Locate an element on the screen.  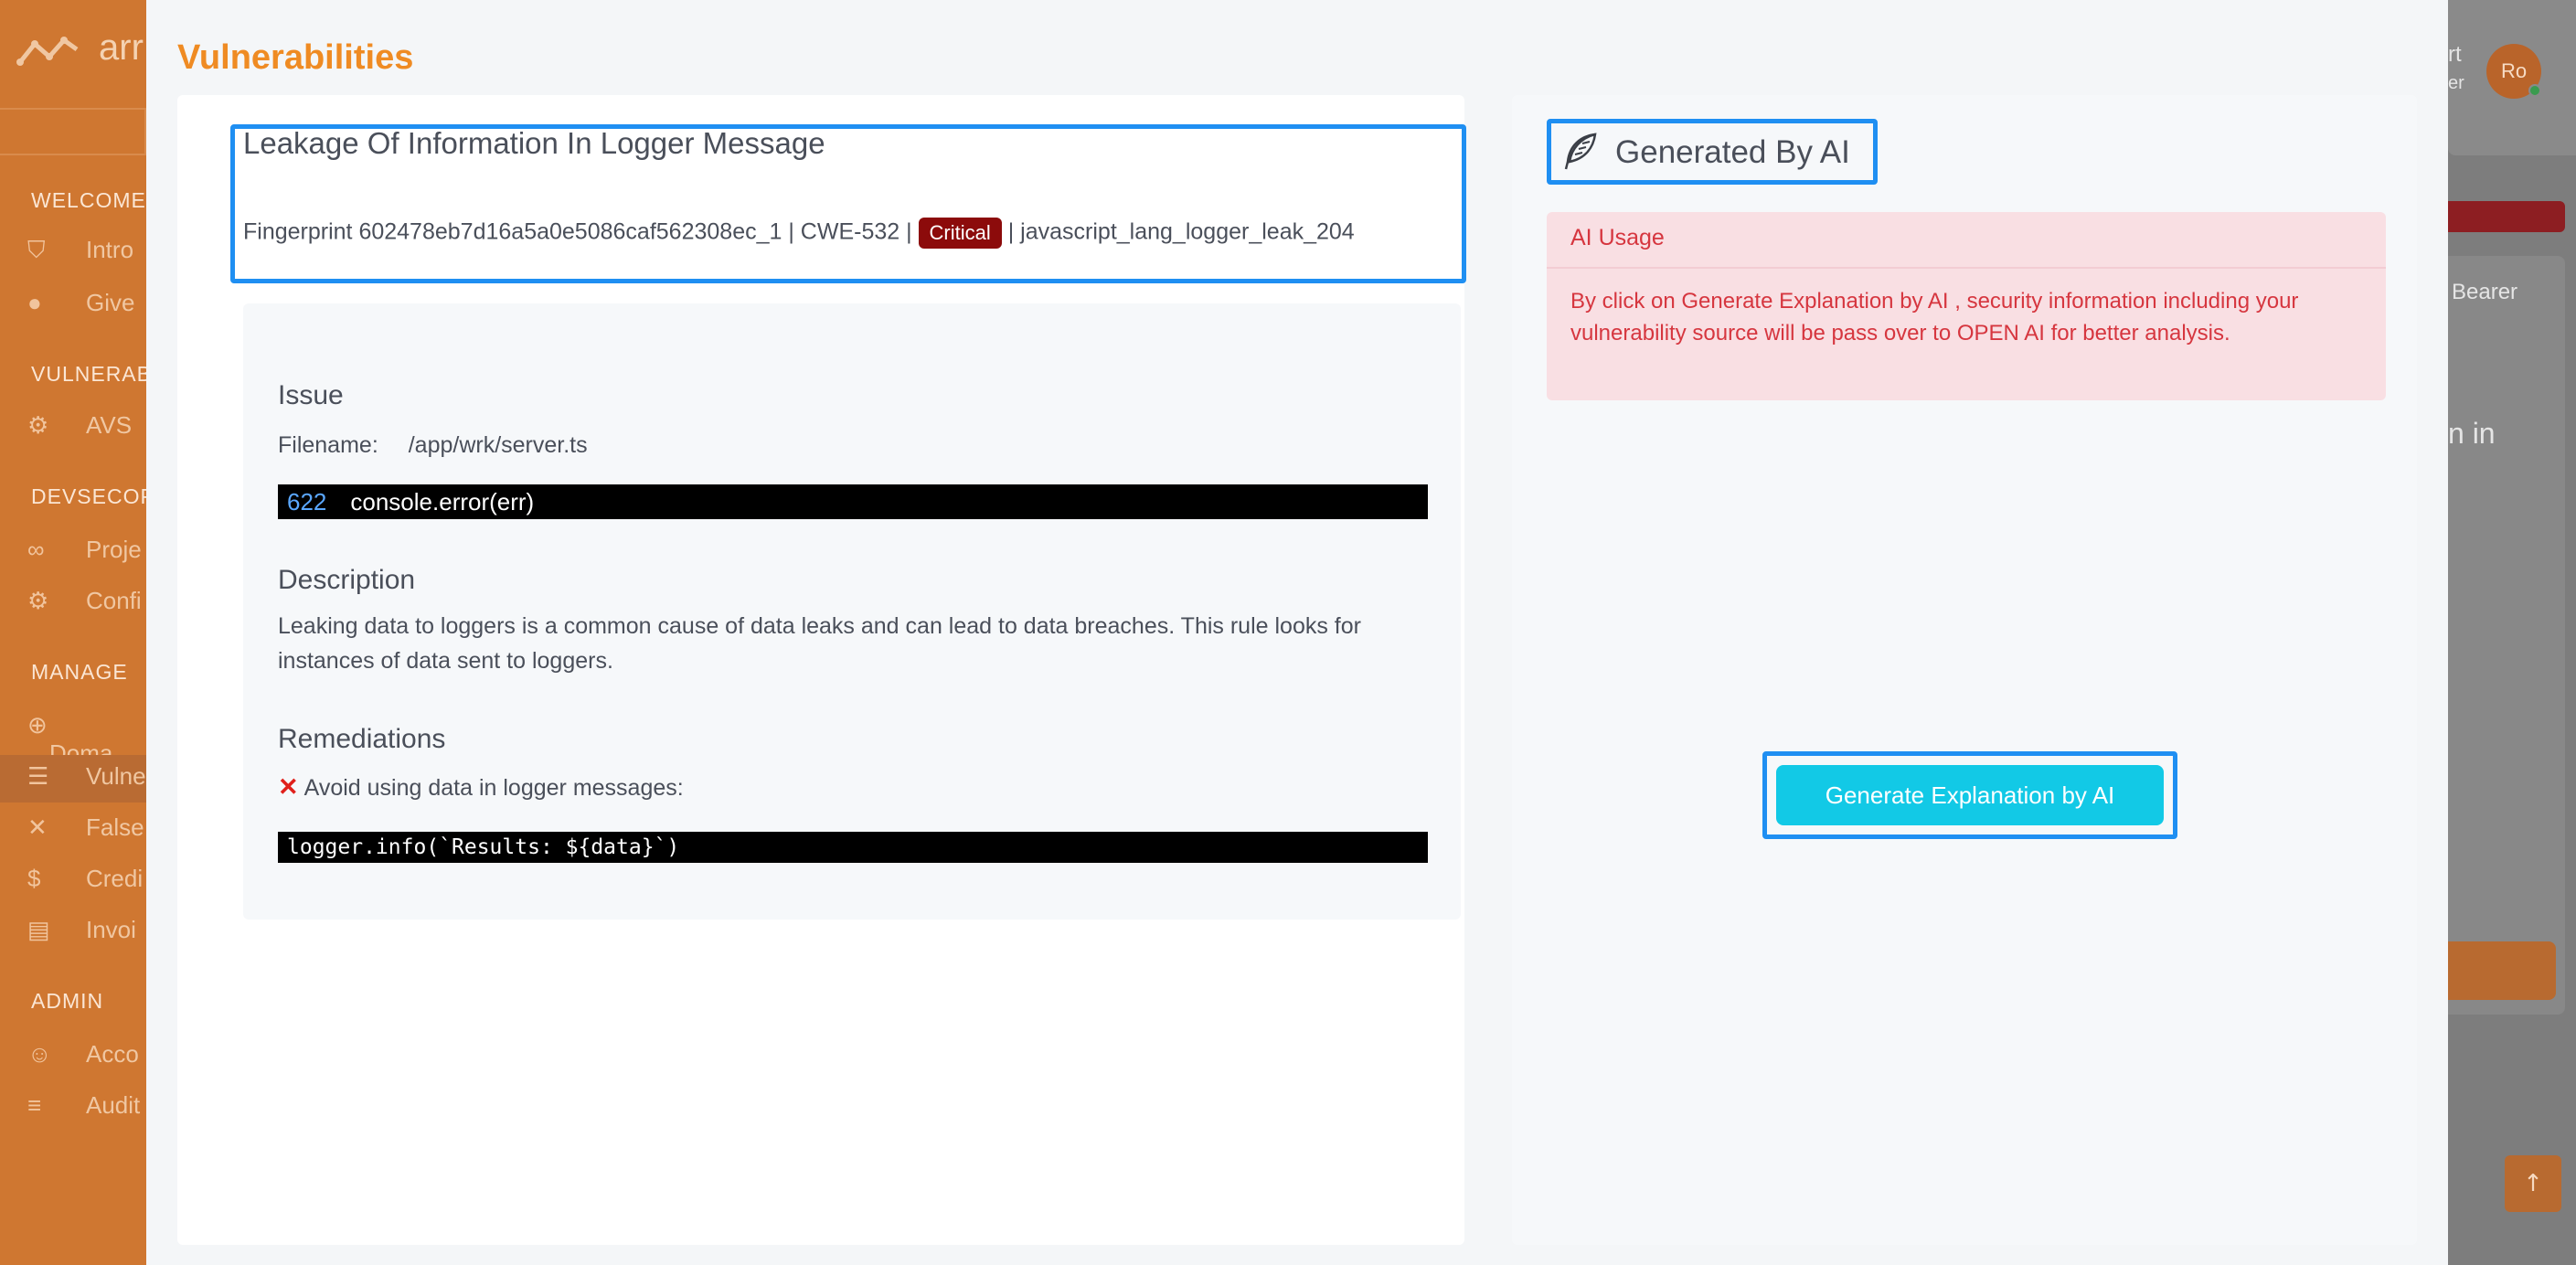
background-text: n in is located at coordinates (2472, 433).